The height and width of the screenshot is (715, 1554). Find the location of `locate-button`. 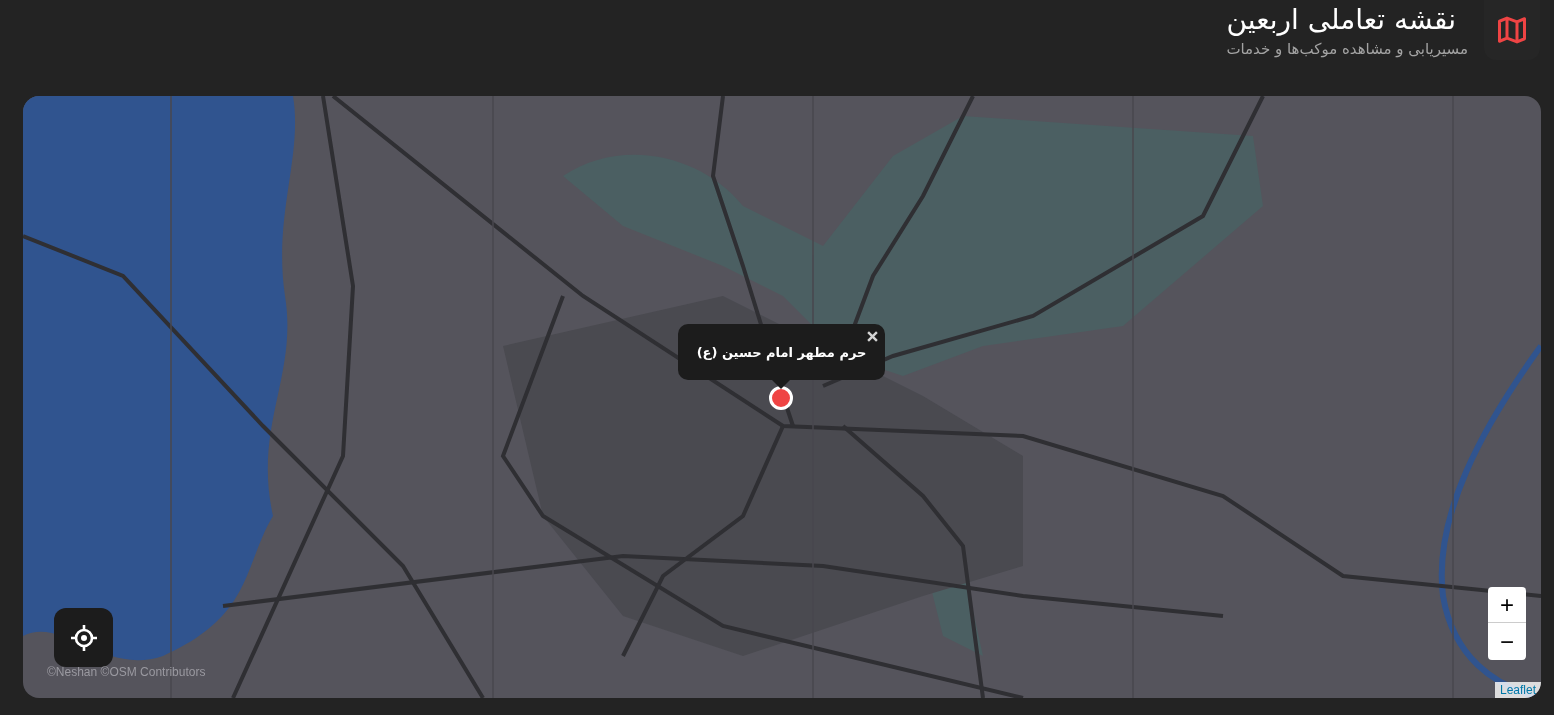

locate-button is located at coordinates (83, 637).